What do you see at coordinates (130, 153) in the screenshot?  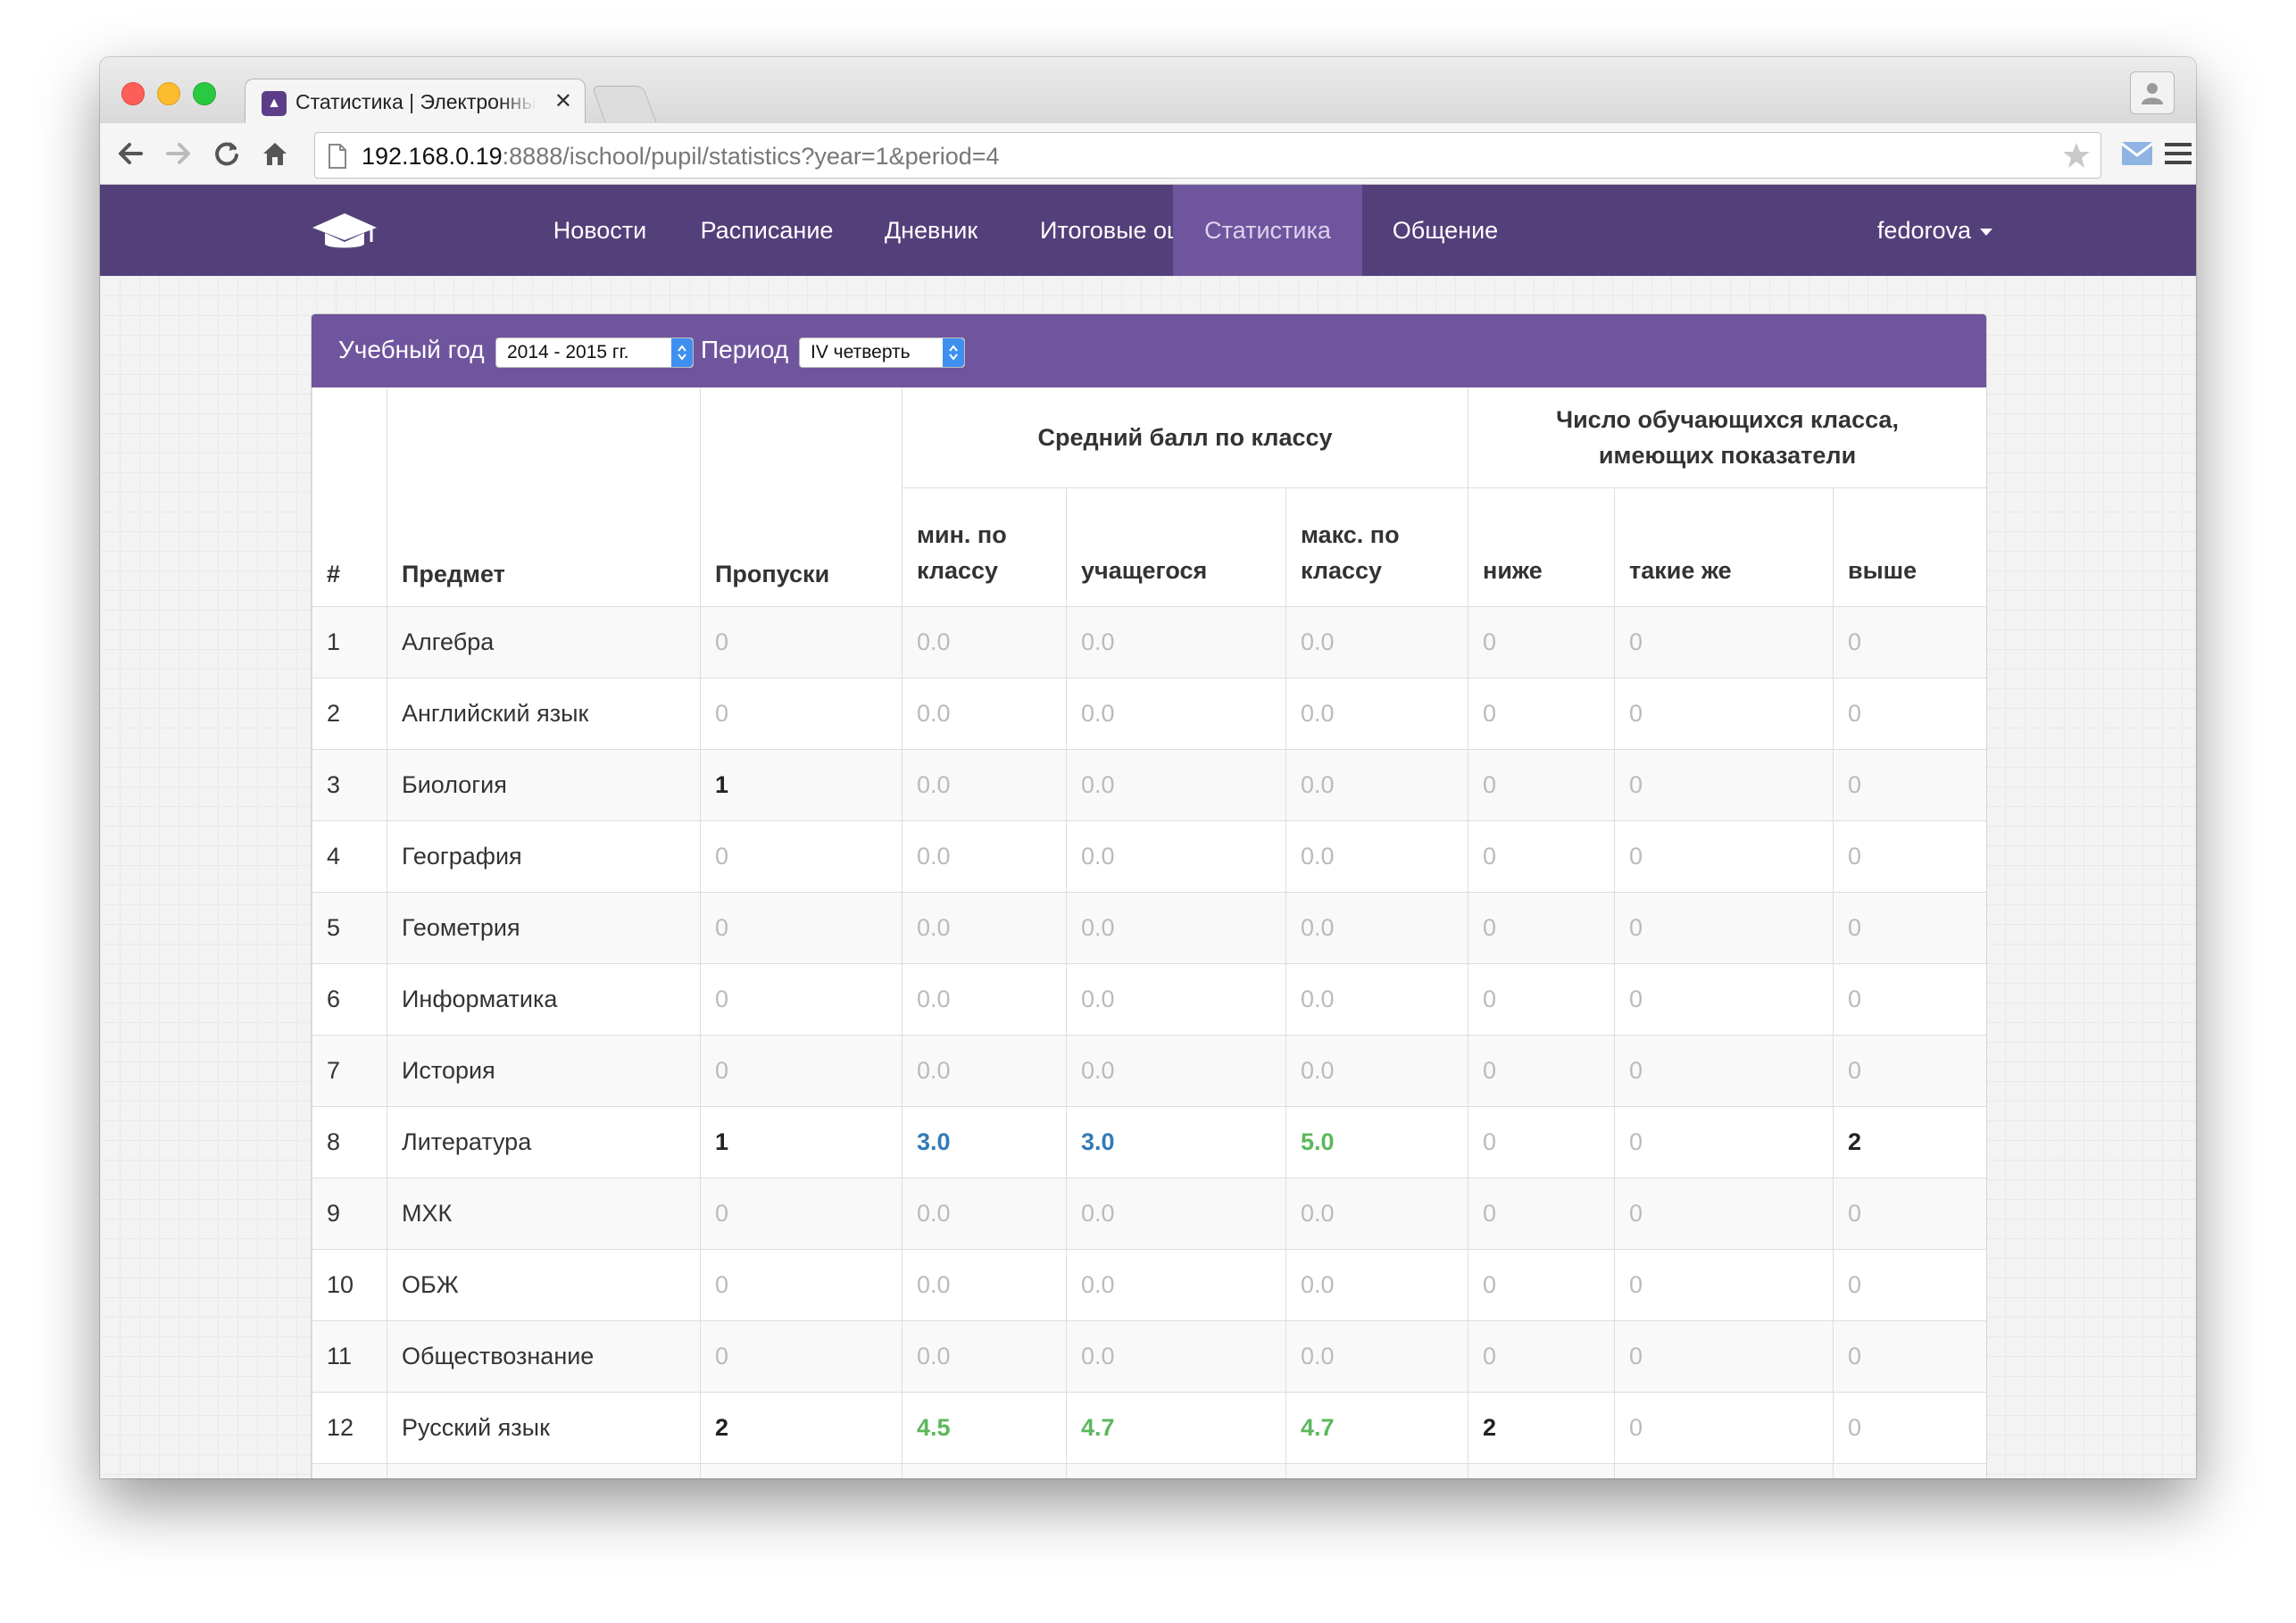 I see `back-arrow-icon` at bounding box center [130, 153].